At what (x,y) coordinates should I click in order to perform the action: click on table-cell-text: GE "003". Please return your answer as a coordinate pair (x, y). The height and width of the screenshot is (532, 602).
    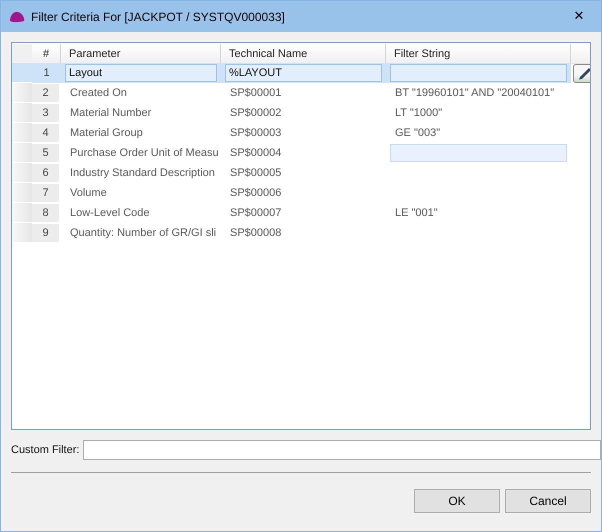
    Looking at the image, I should click on (417, 133).